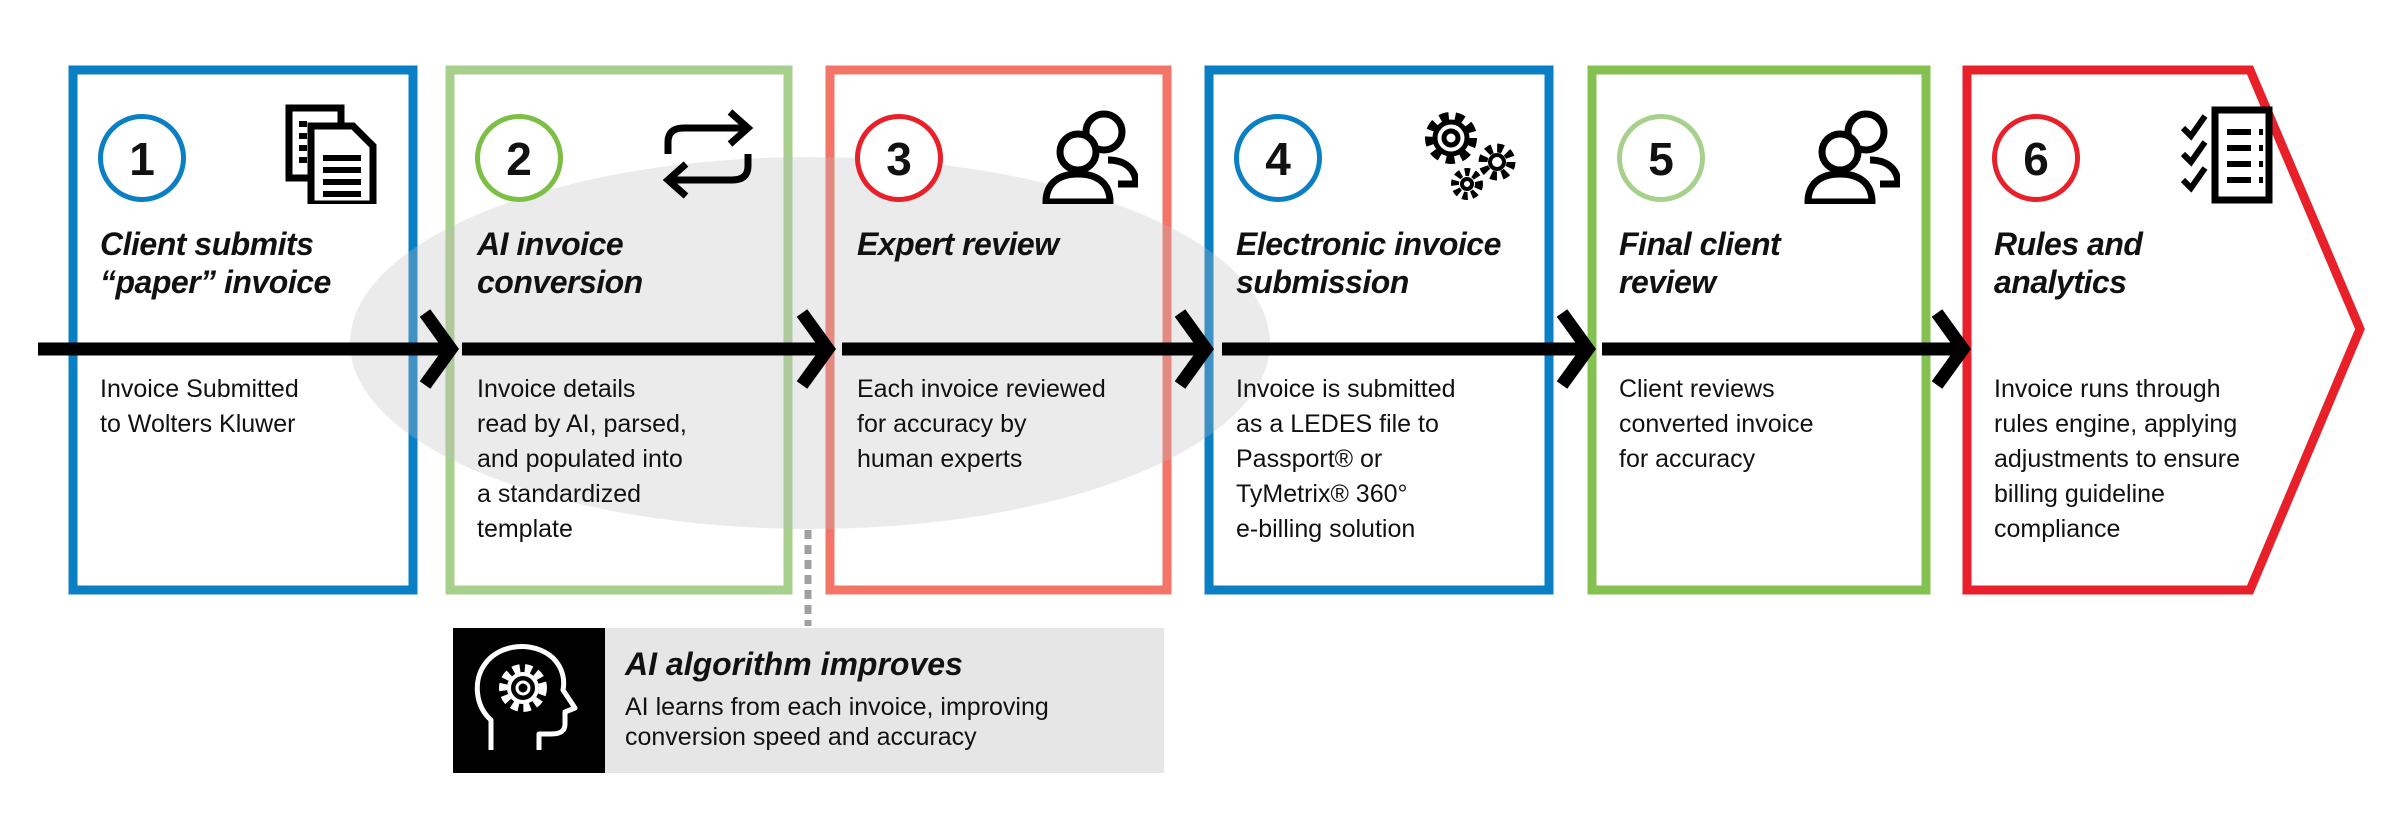  I want to click on gears-icon, so click(1467, 154).